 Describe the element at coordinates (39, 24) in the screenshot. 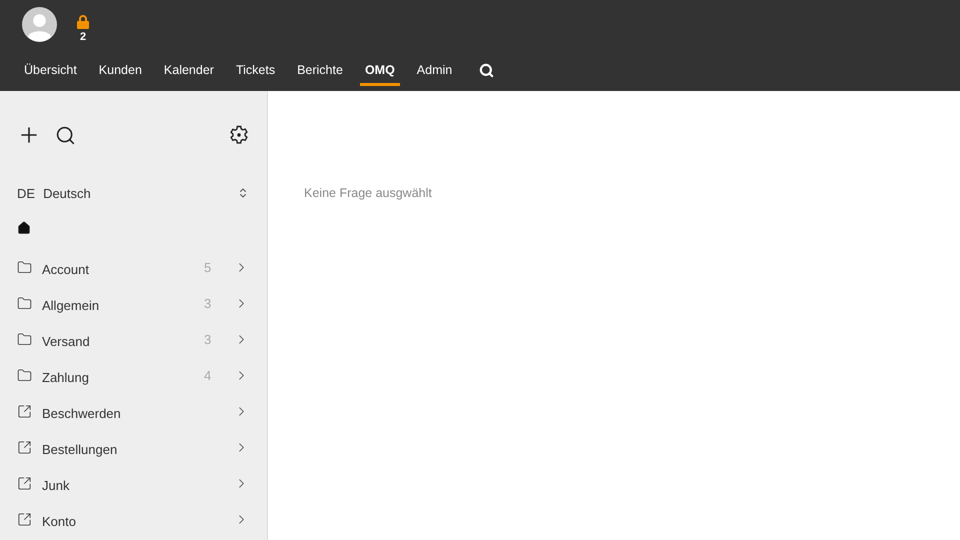

I see `avatar-icon` at that location.